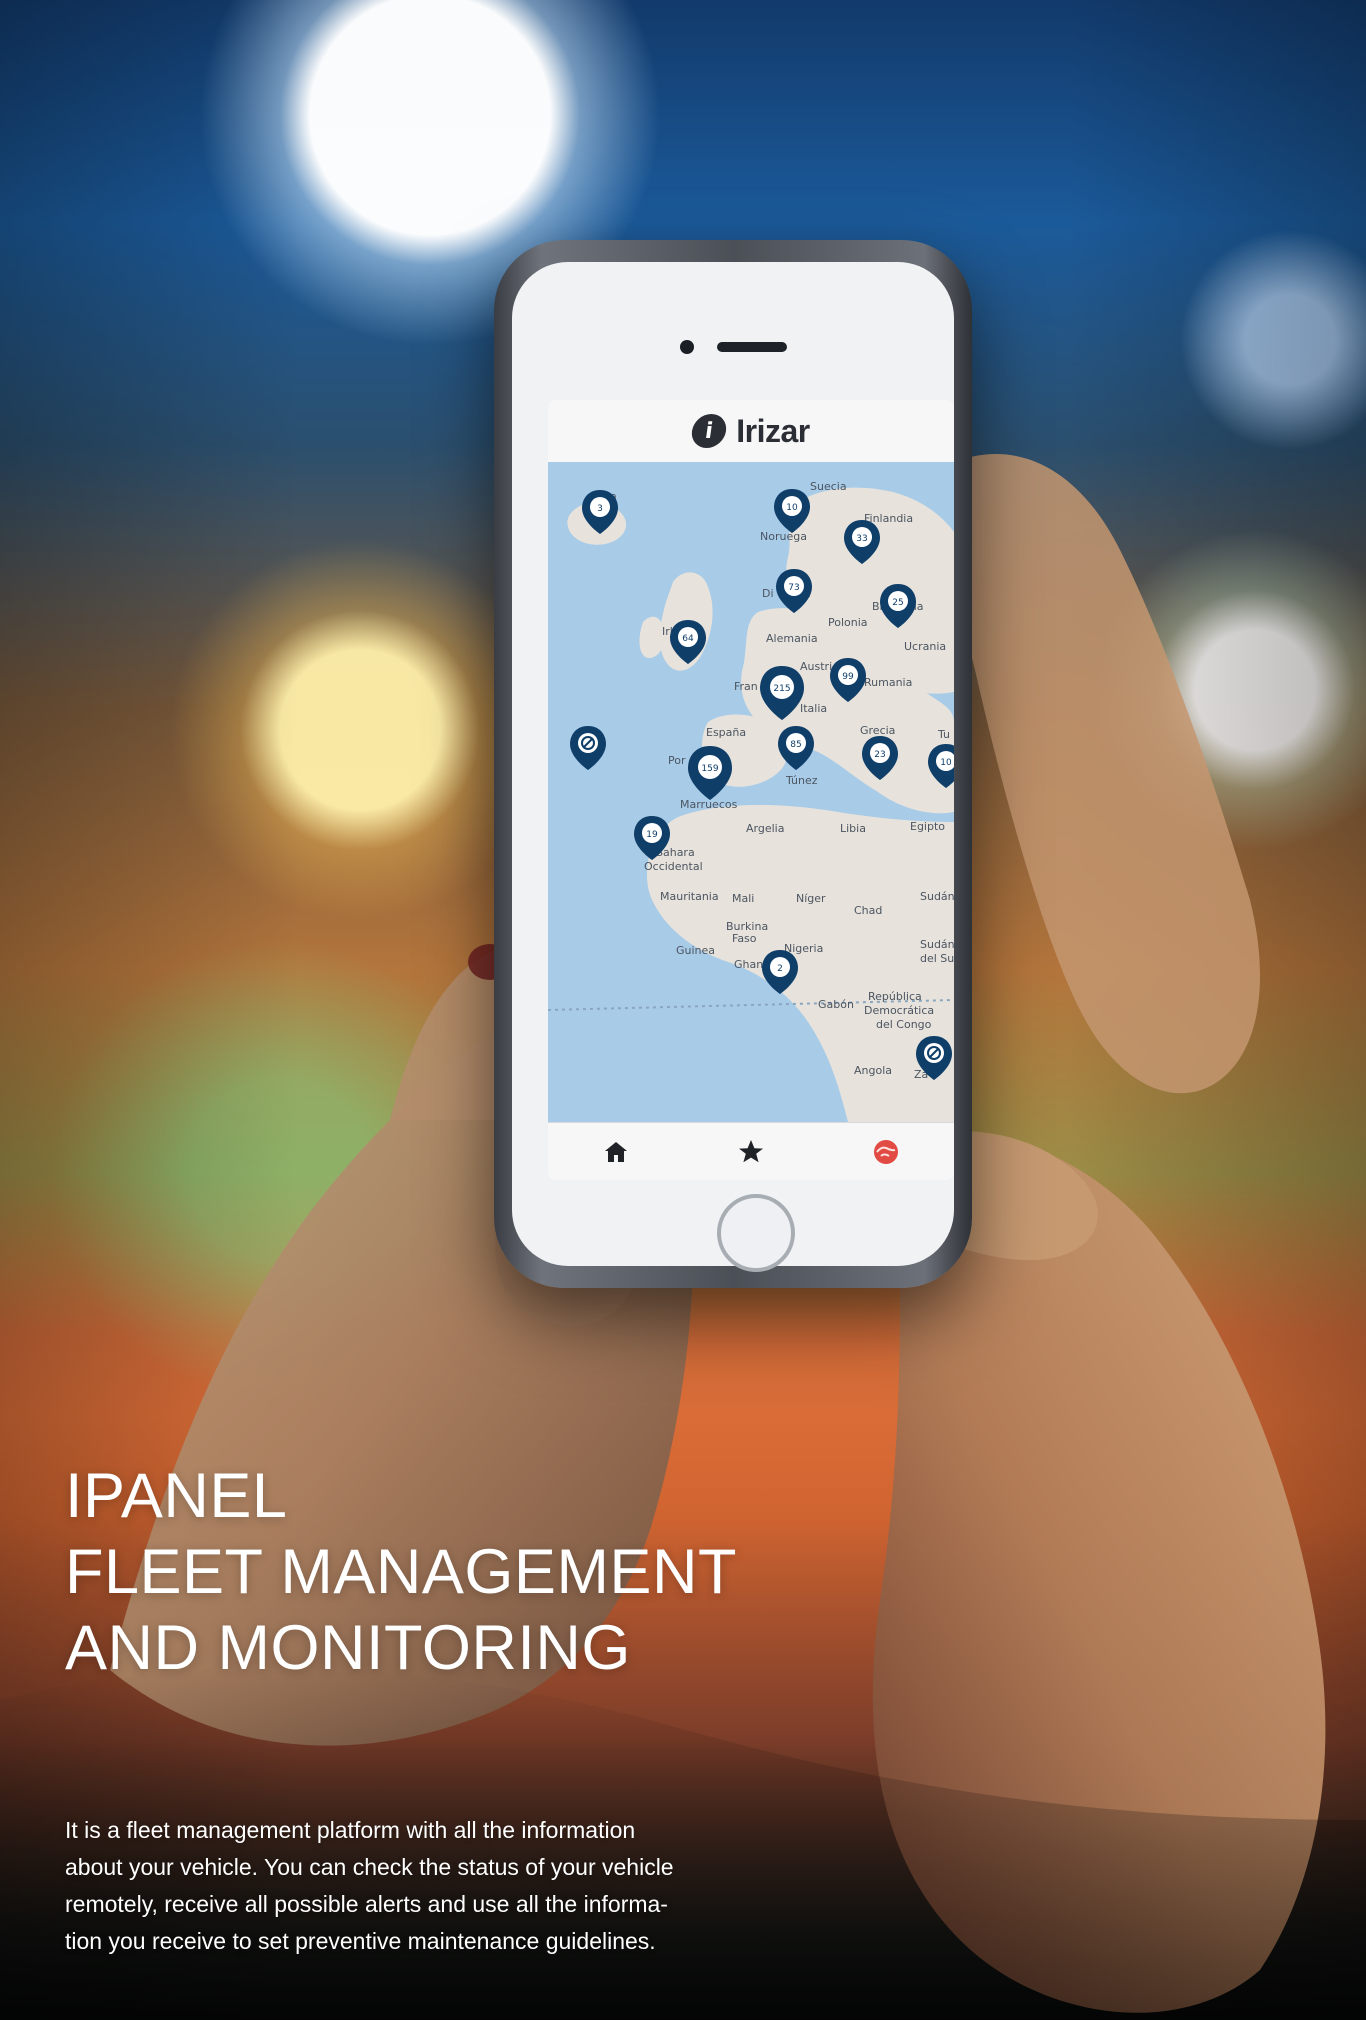  I want to click on front-camera-icon, so click(687, 347).